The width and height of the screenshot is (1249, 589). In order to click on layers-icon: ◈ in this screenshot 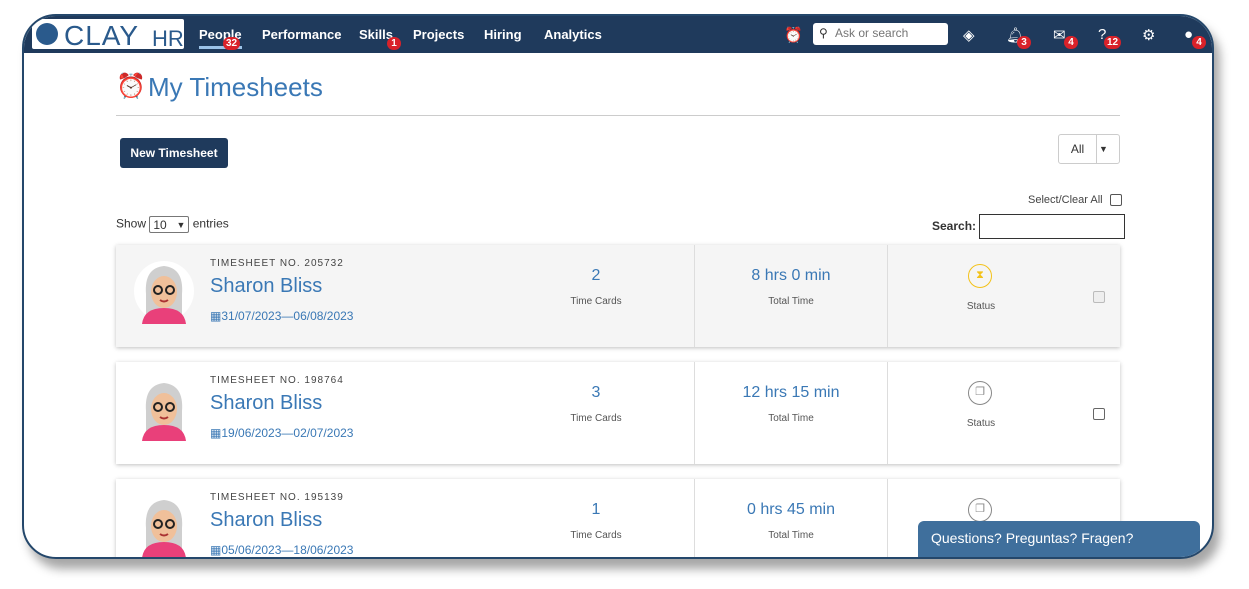, I will do `click(969, 35)`.